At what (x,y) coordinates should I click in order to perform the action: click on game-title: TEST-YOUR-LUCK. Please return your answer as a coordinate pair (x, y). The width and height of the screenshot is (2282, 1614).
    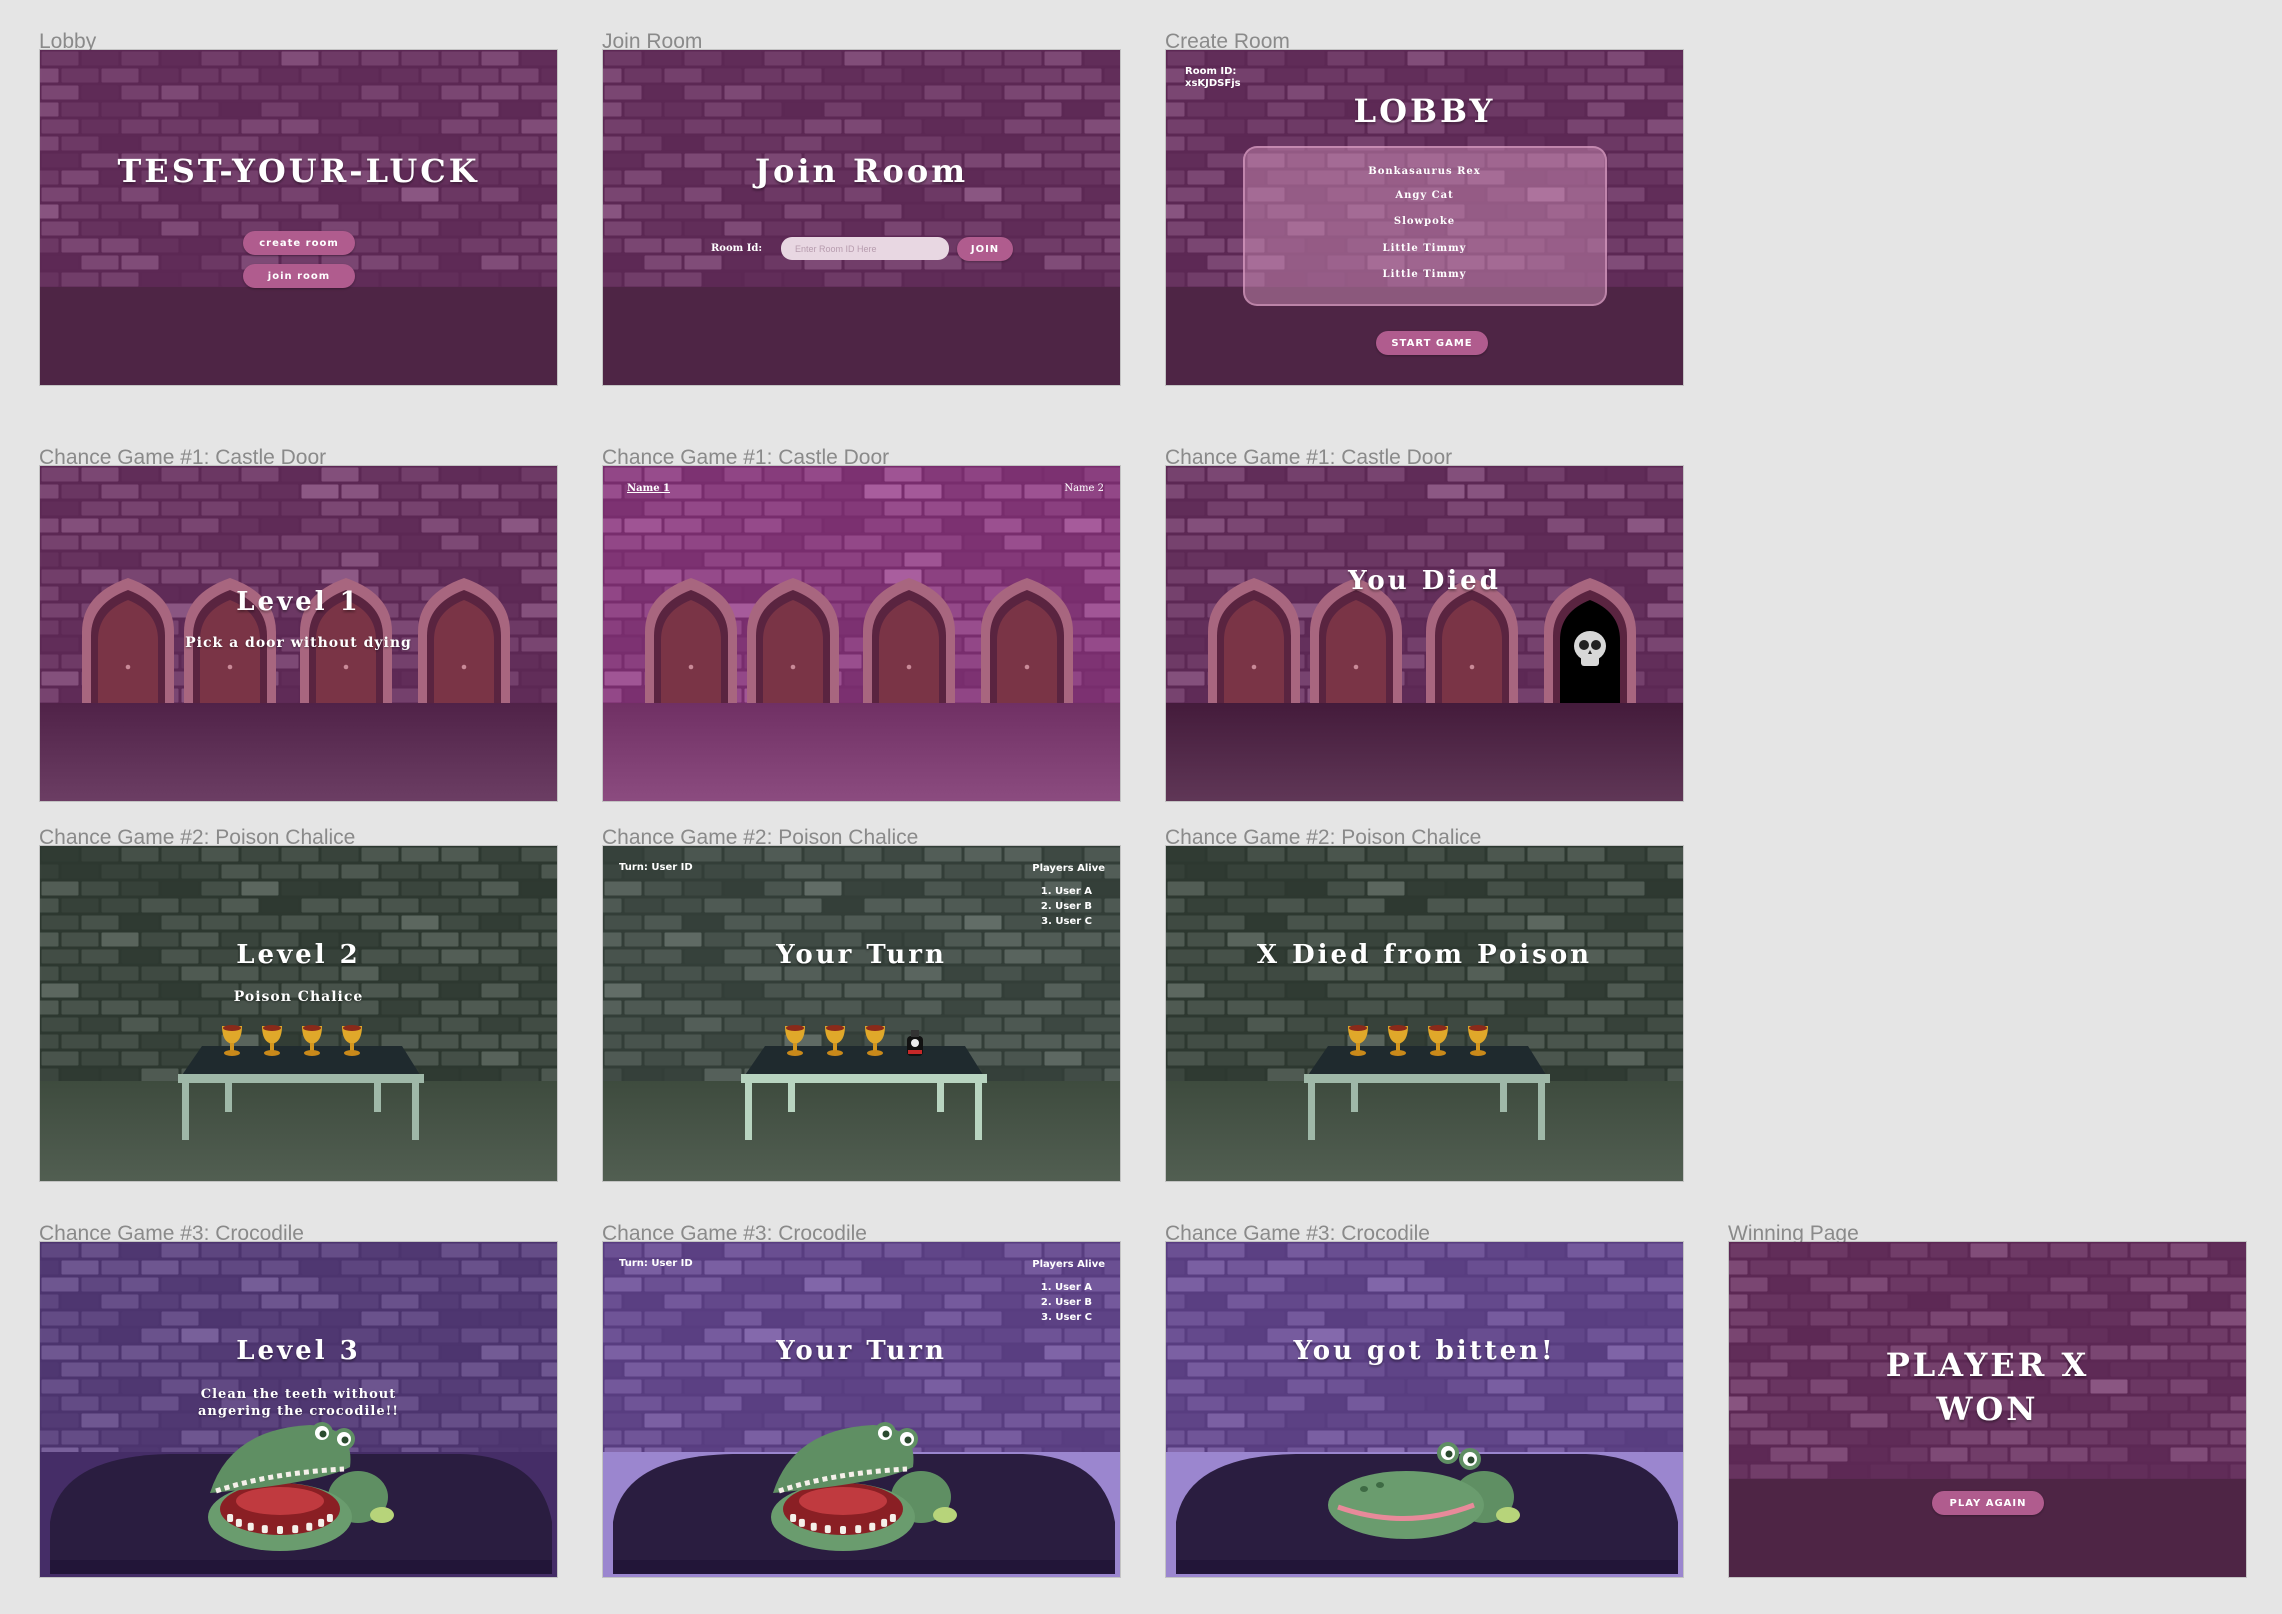
    Looking at the image, I should click on (298, 171).